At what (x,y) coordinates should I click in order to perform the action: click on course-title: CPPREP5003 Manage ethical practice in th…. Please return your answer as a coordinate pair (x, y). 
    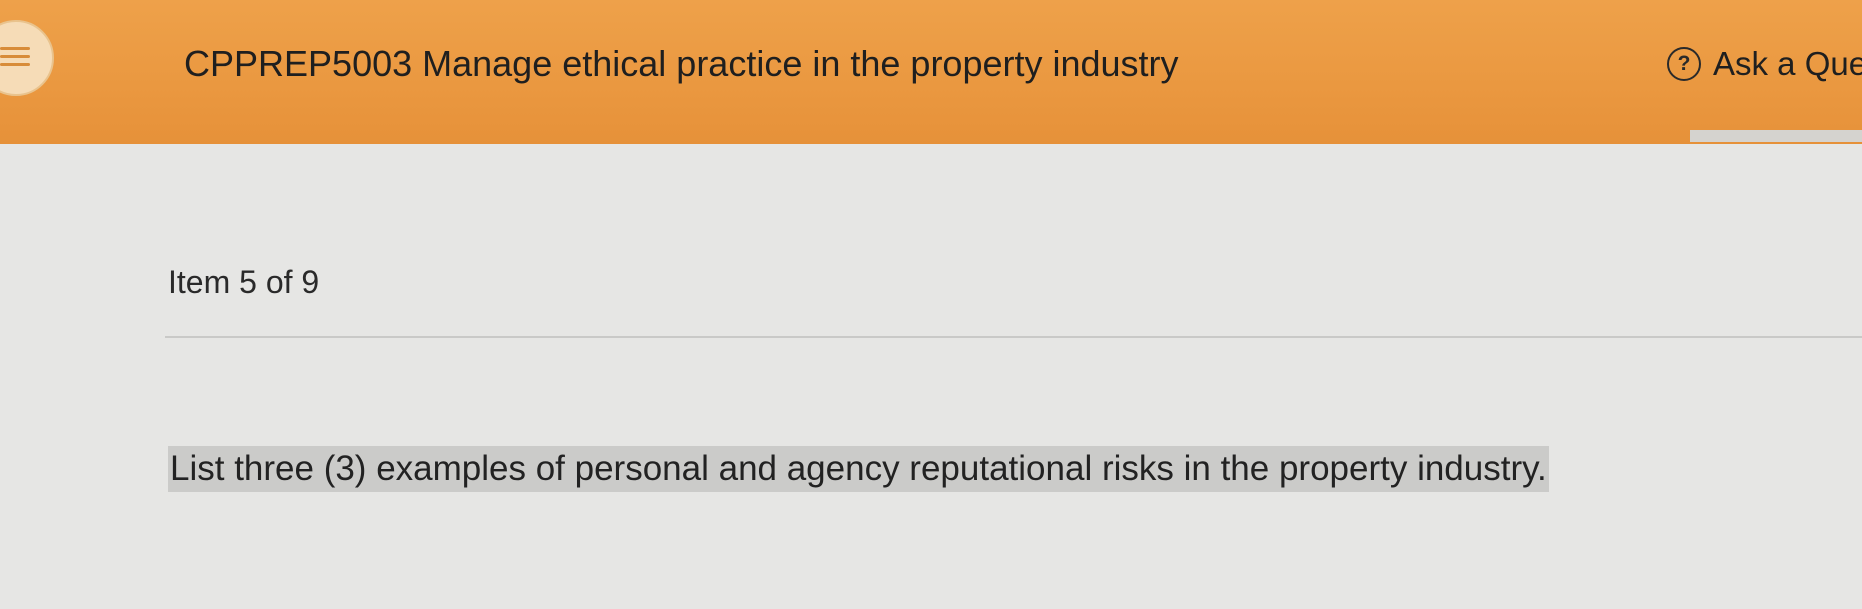
    Looking at the image, I should click on (681, 63).